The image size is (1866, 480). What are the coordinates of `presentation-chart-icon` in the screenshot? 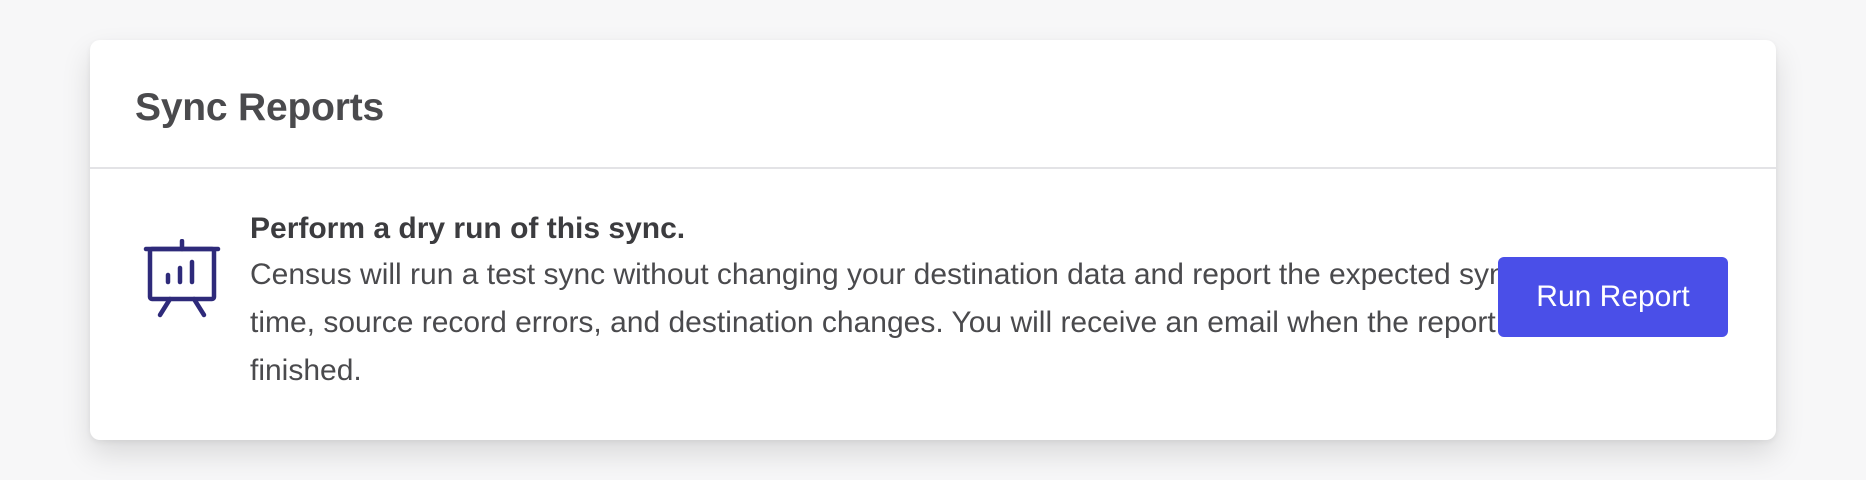 It's located at (182, 279).